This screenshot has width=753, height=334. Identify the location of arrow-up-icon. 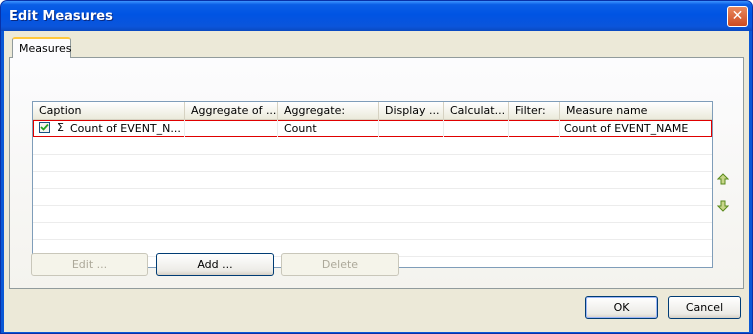
(723, 179).